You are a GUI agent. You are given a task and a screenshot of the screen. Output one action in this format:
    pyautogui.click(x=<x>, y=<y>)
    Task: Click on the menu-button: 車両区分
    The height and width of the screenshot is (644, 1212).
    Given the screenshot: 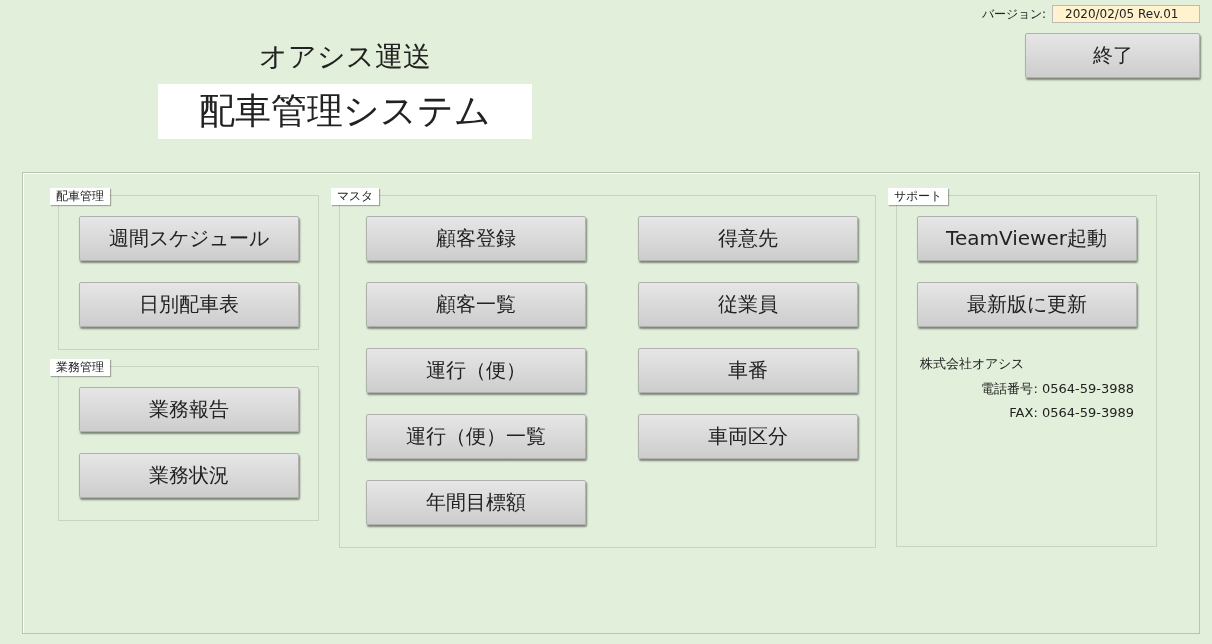 What is the action you would take?
    pyautogui.click(x=748, y=436)
    